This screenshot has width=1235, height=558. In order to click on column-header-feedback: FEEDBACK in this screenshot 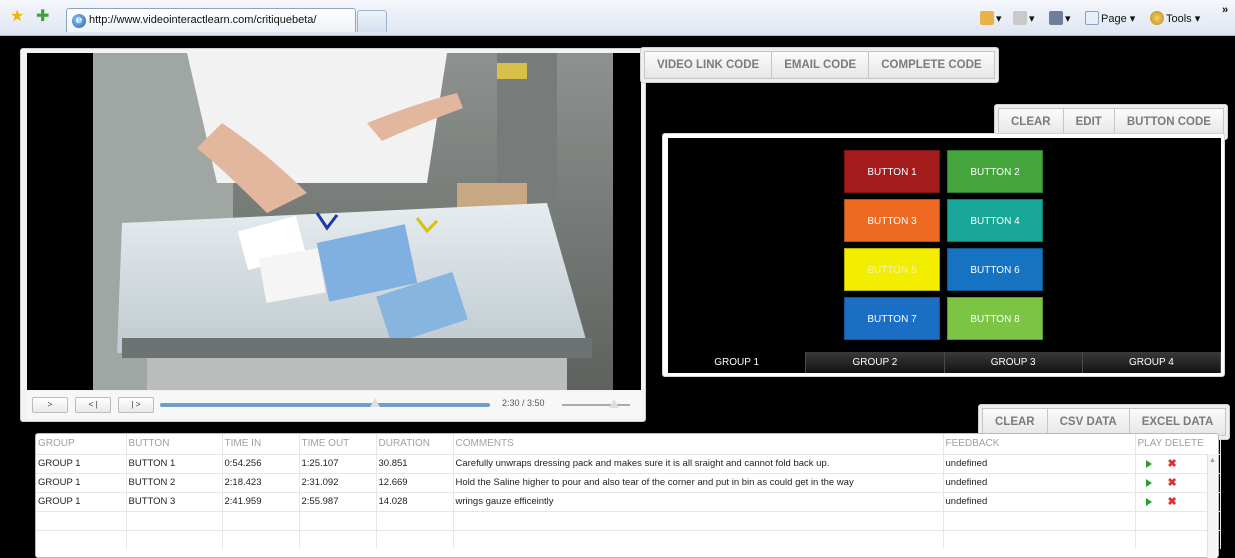, I will do `click(1039, 444)`.